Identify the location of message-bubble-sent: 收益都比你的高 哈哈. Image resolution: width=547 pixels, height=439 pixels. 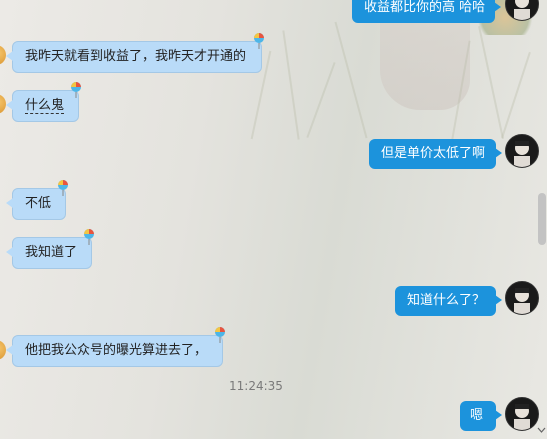
(426, 11).